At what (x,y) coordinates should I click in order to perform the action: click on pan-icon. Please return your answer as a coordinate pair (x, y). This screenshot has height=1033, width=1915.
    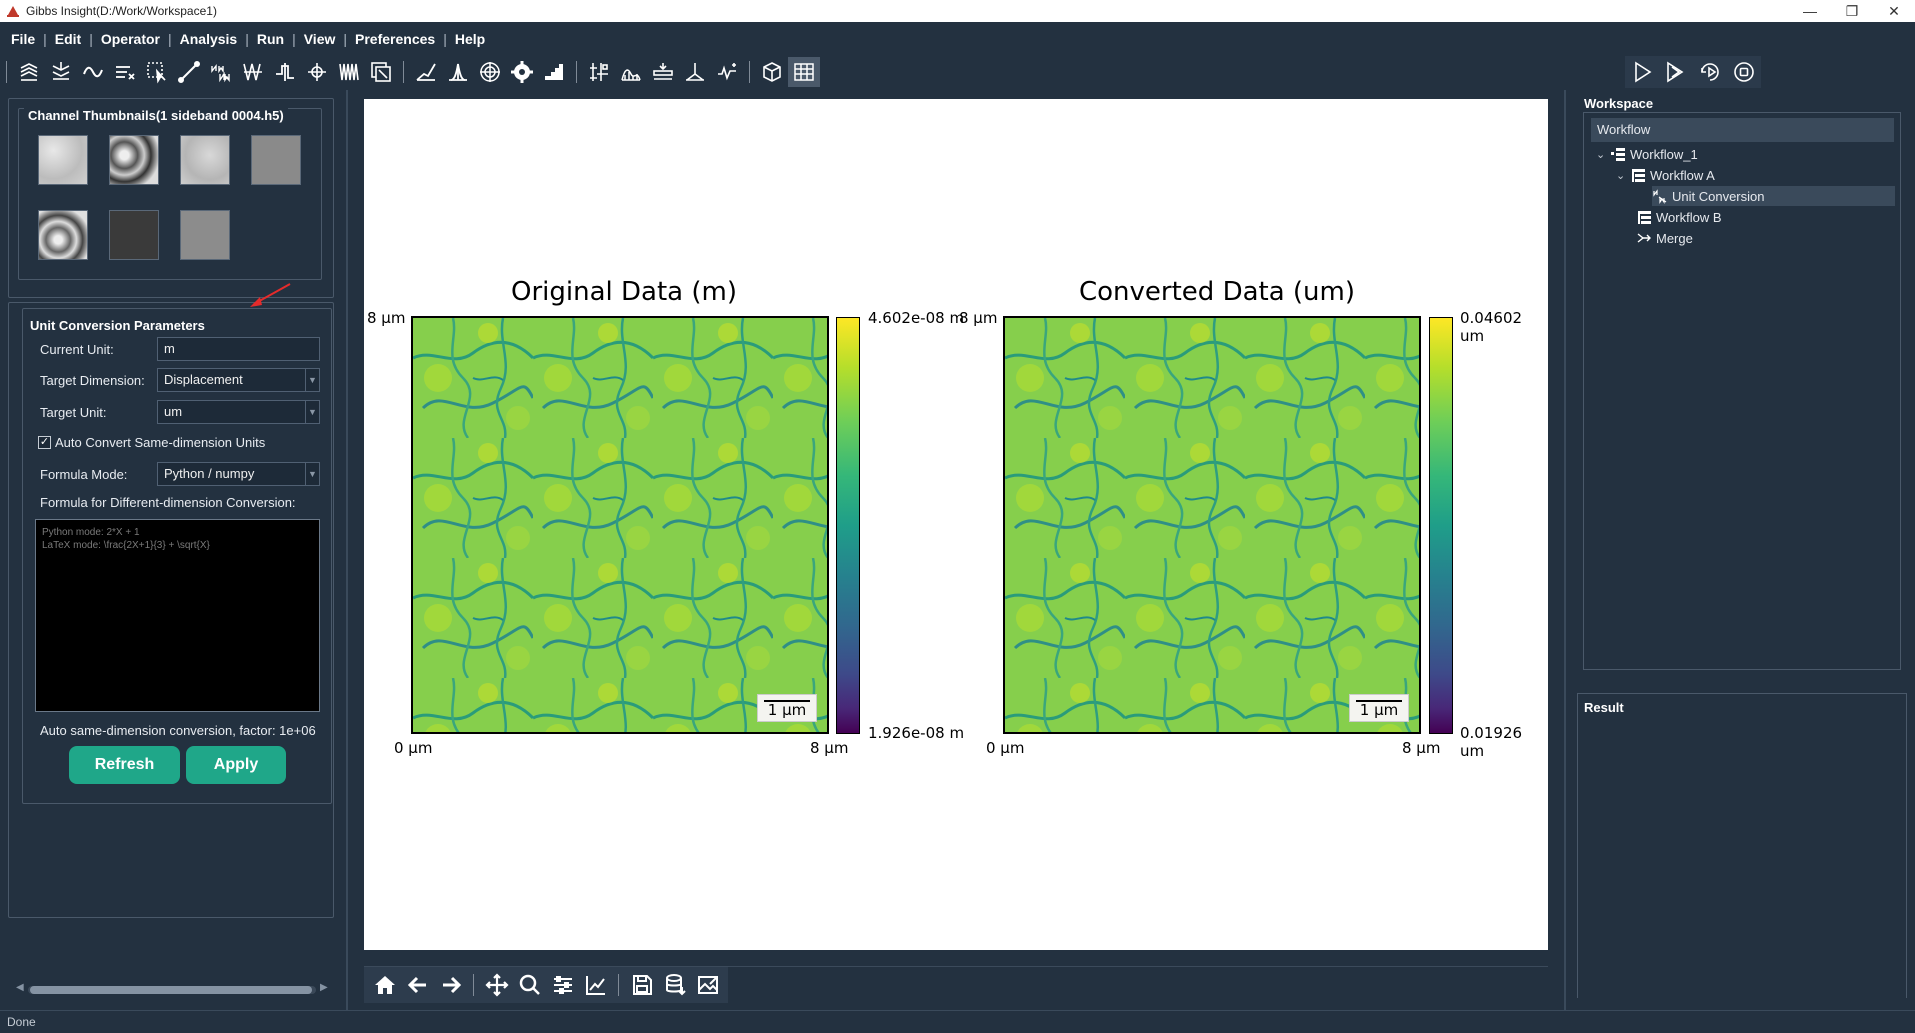
    Looking at the image, I should click on (496, 985).